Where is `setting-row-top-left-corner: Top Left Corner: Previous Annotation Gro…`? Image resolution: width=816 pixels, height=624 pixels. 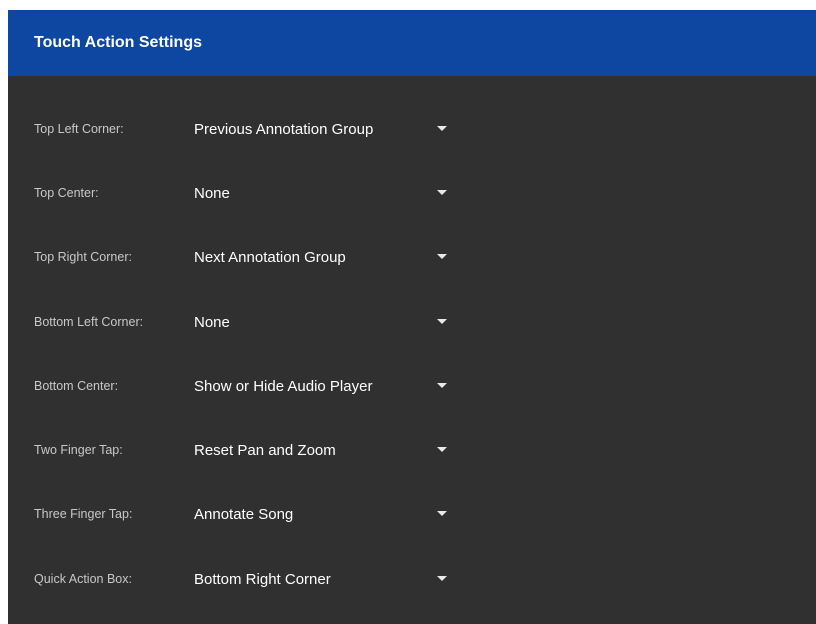 setting-row-top-left-corner: Top Left Corner: Previous Annotation Gro… is located at coordinates (412, 129).